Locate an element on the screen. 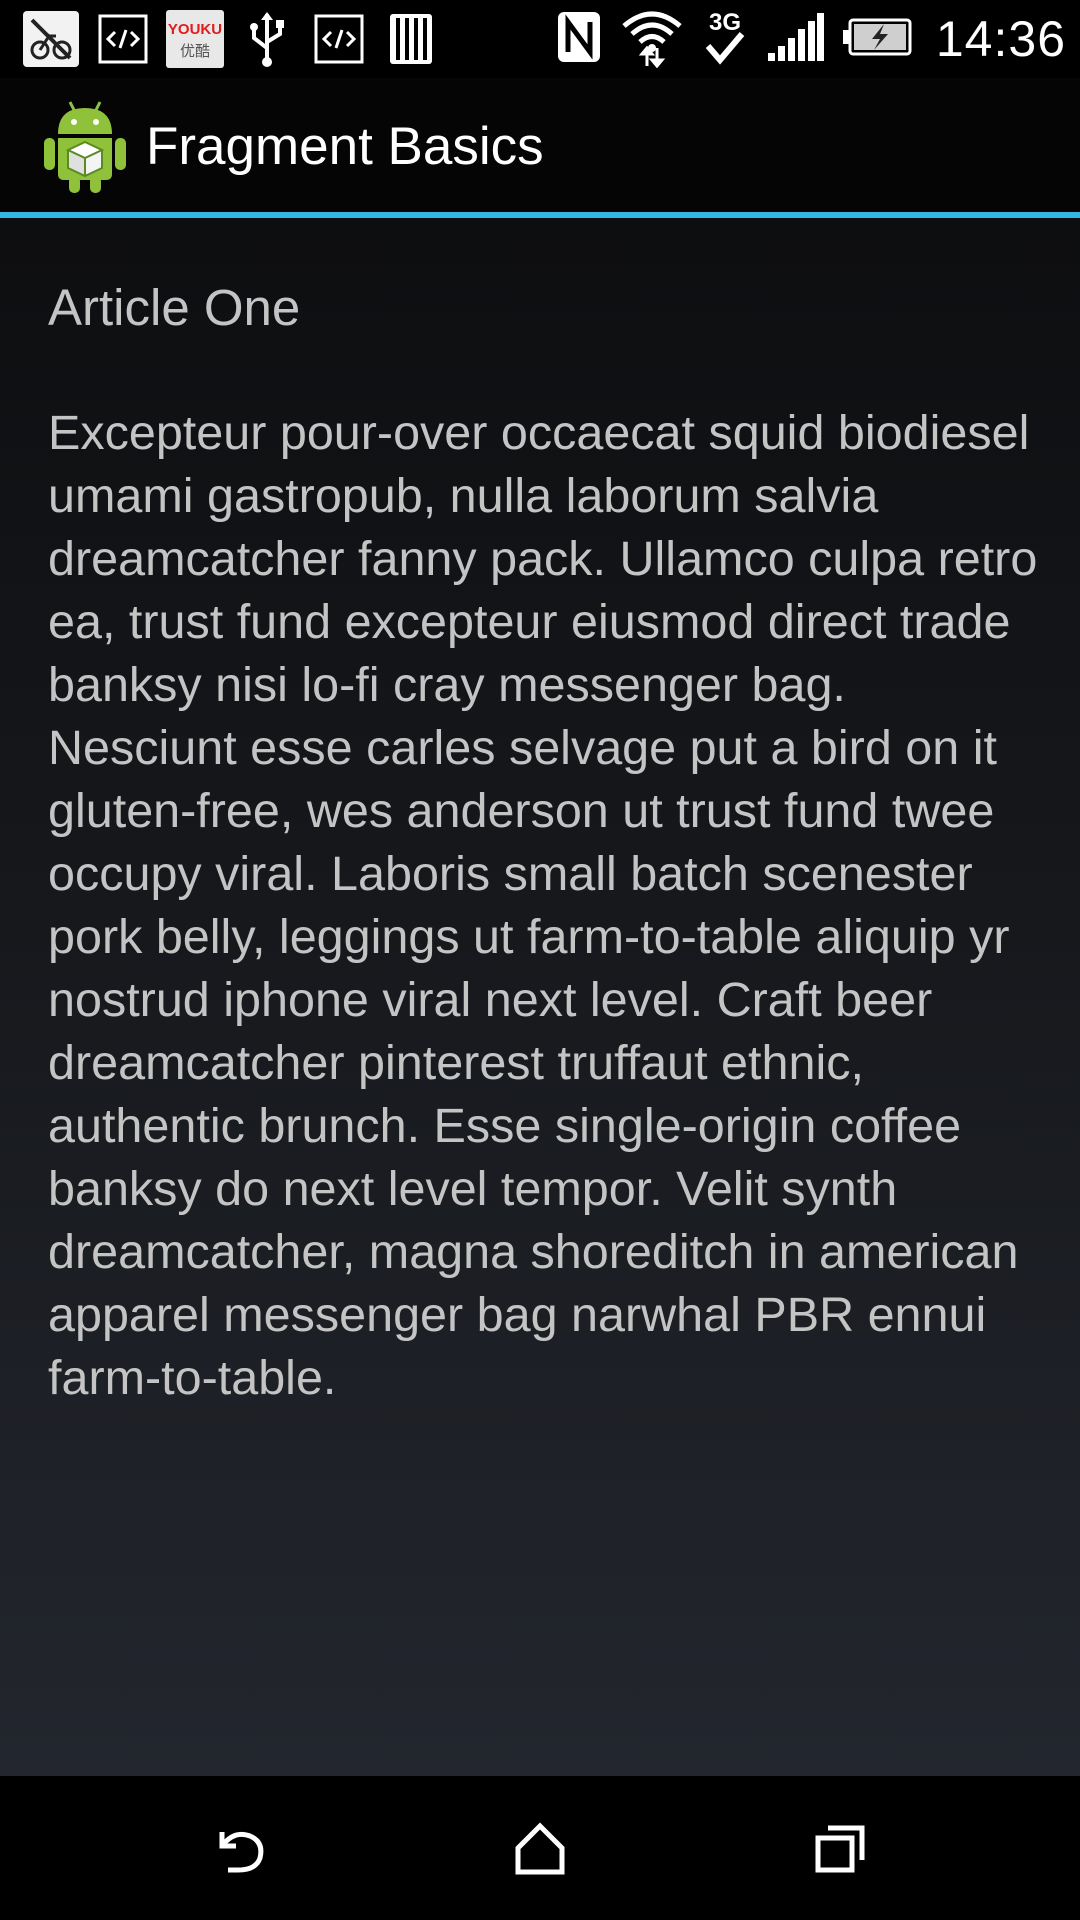 This screenshot has height=1920, width=1080. app-title: Fragment Basics is located at coordinates (345, 146).